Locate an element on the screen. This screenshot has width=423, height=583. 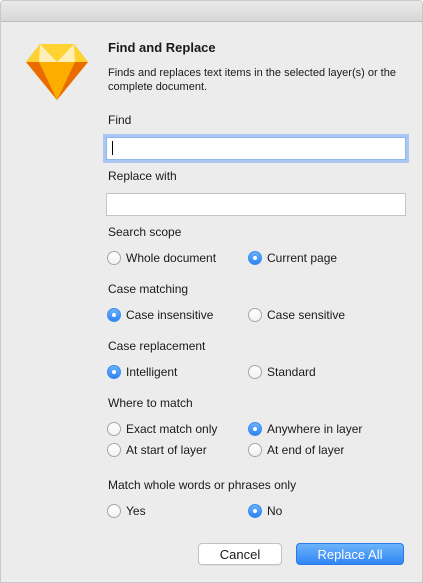
radio-label: Intelligent is located at coordinates (152, 372).